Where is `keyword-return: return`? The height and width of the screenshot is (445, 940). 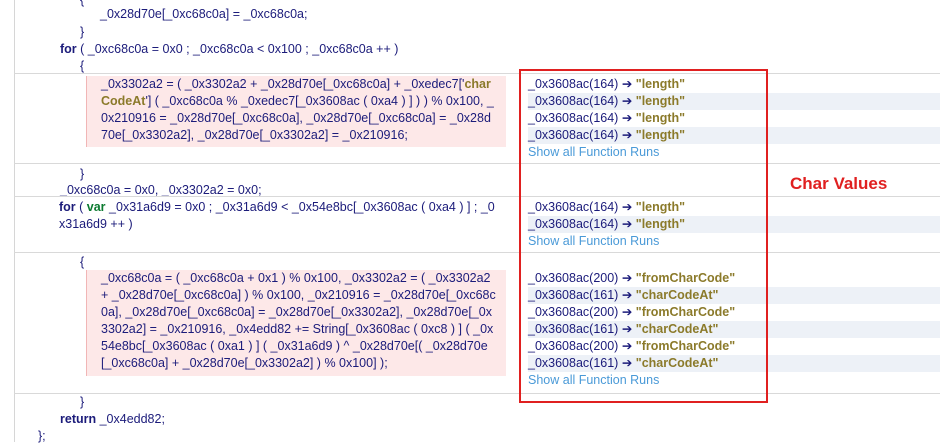
keyword-return: return is located at coordinates (78, 419).